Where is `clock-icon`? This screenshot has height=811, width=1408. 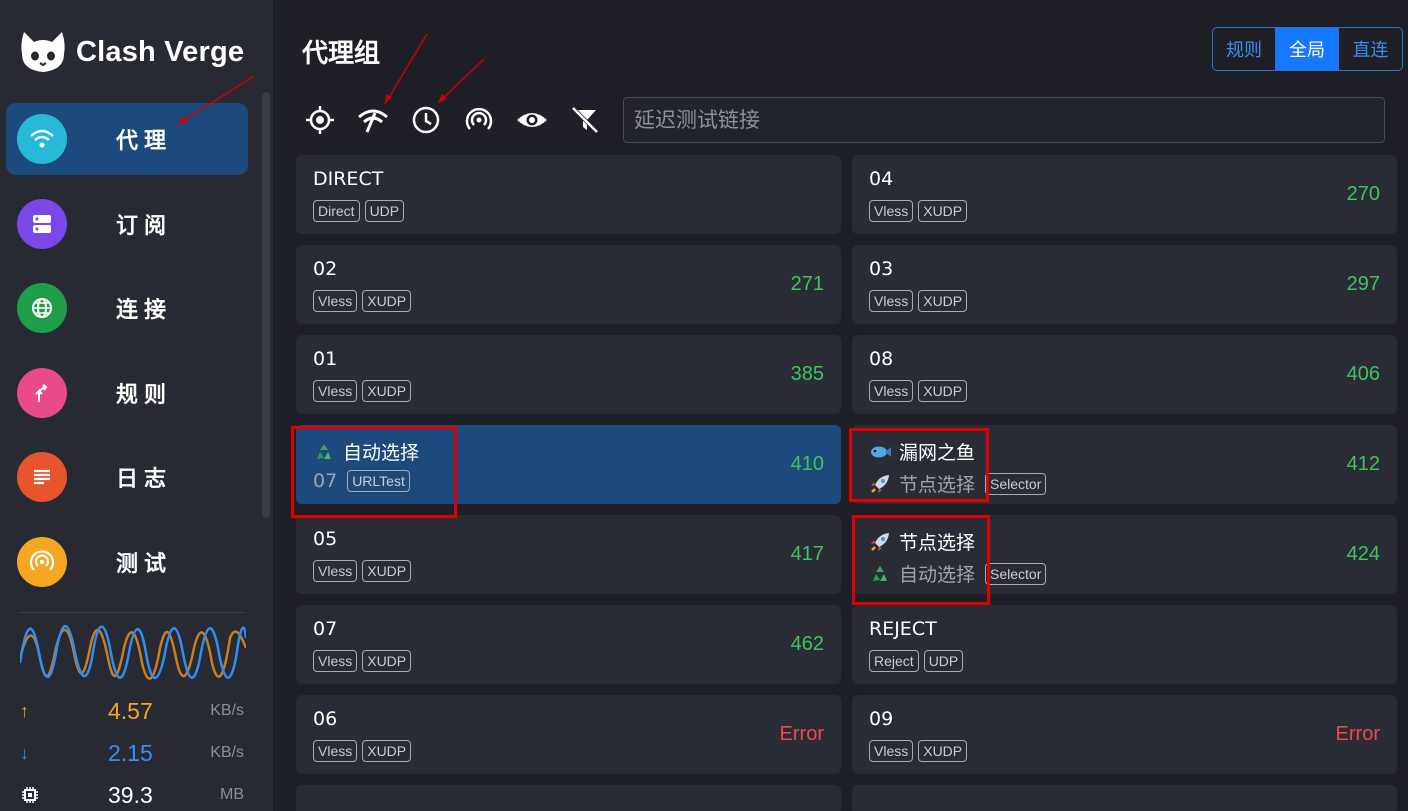 clock-icon is located at coordinates (426, 120).